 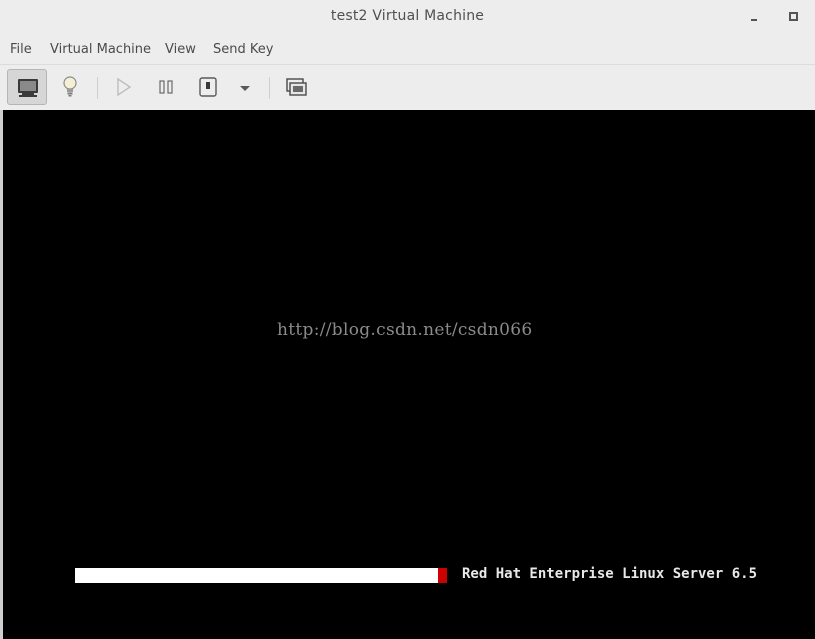 What do you see at coordinates (407, 51) in the screenshot?
I see `menu-bar: File Virtual Machine View Send Key` at bounding box center [407, 51].